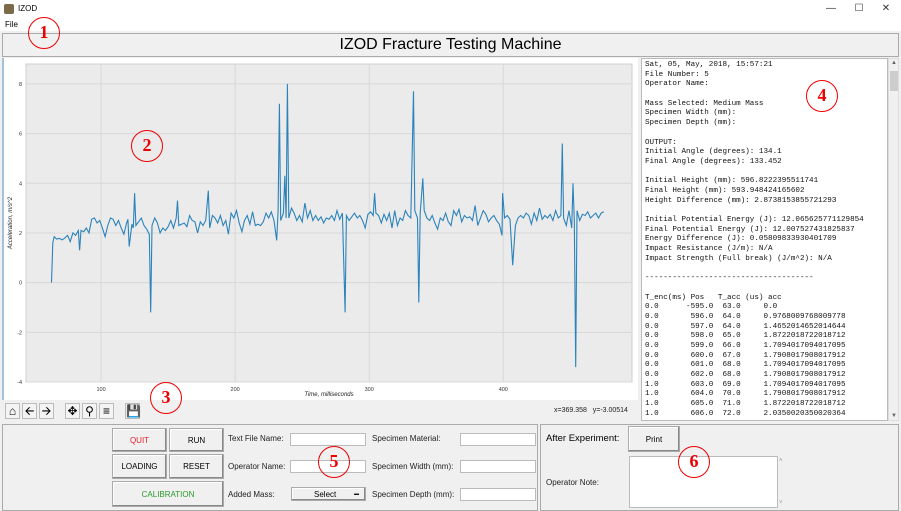 This screenshot has height=511, width=901. Describe the element at coordinates (29, 411) in the screenshot. I see `back-icon: 🡨` at that location.